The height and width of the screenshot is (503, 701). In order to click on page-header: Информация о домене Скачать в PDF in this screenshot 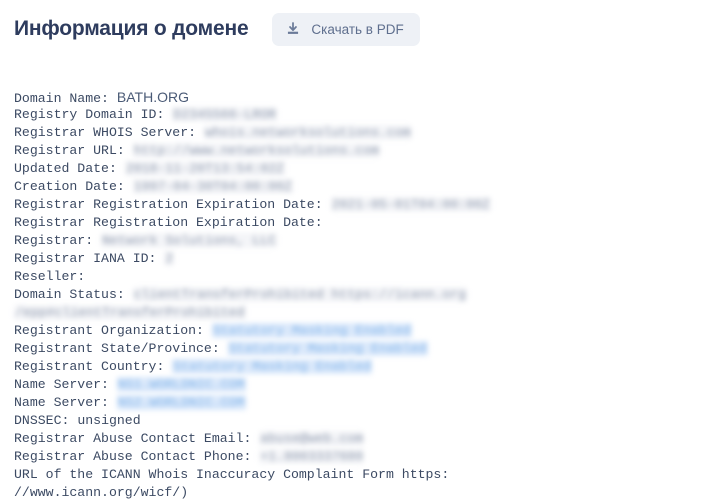, I will do `click(350, 23)`.